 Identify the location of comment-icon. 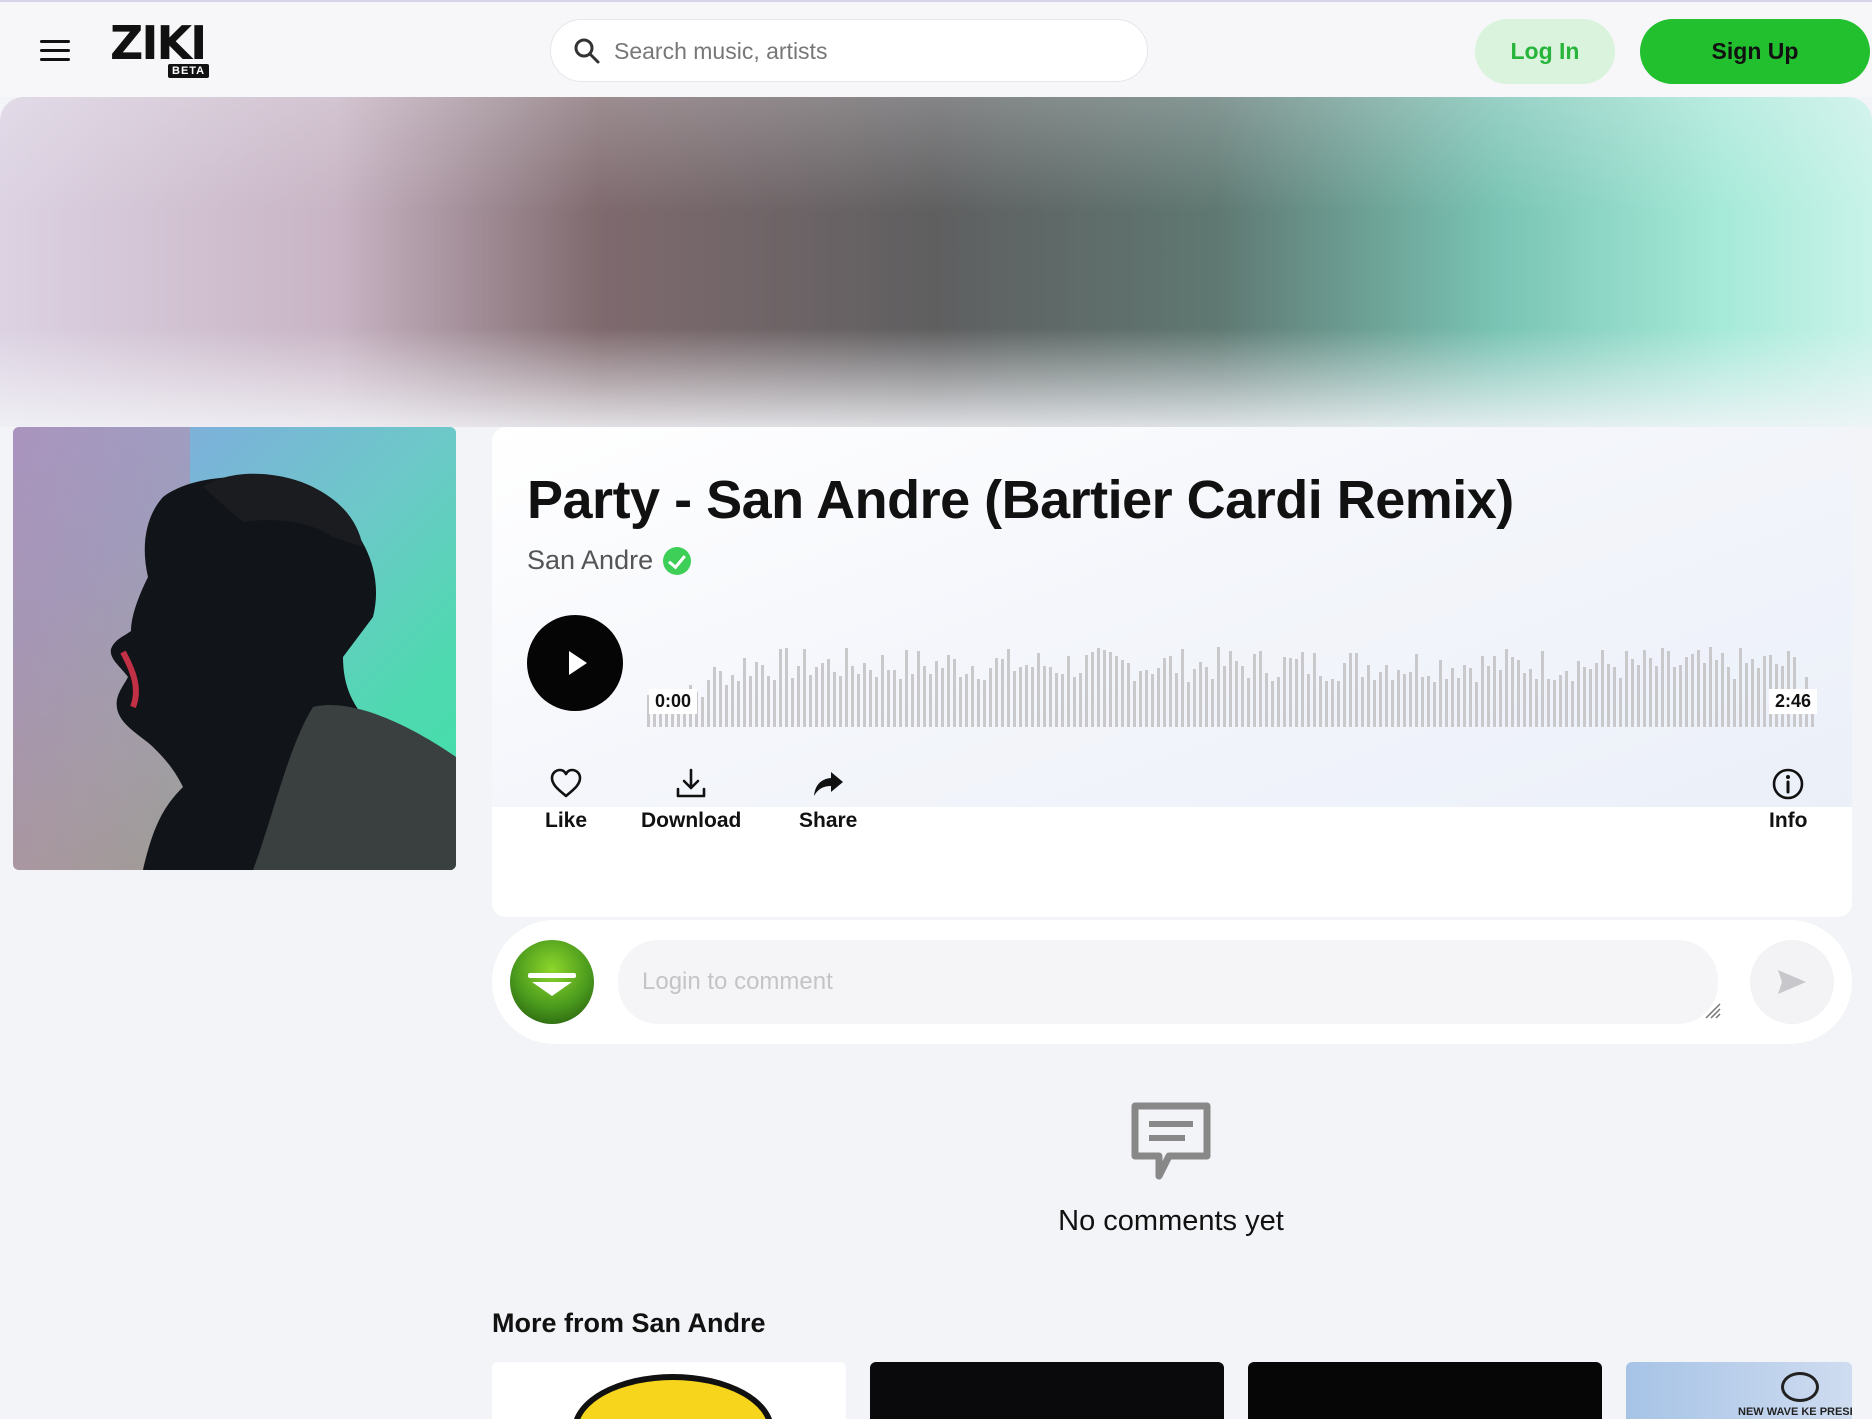
(1171, 1141).